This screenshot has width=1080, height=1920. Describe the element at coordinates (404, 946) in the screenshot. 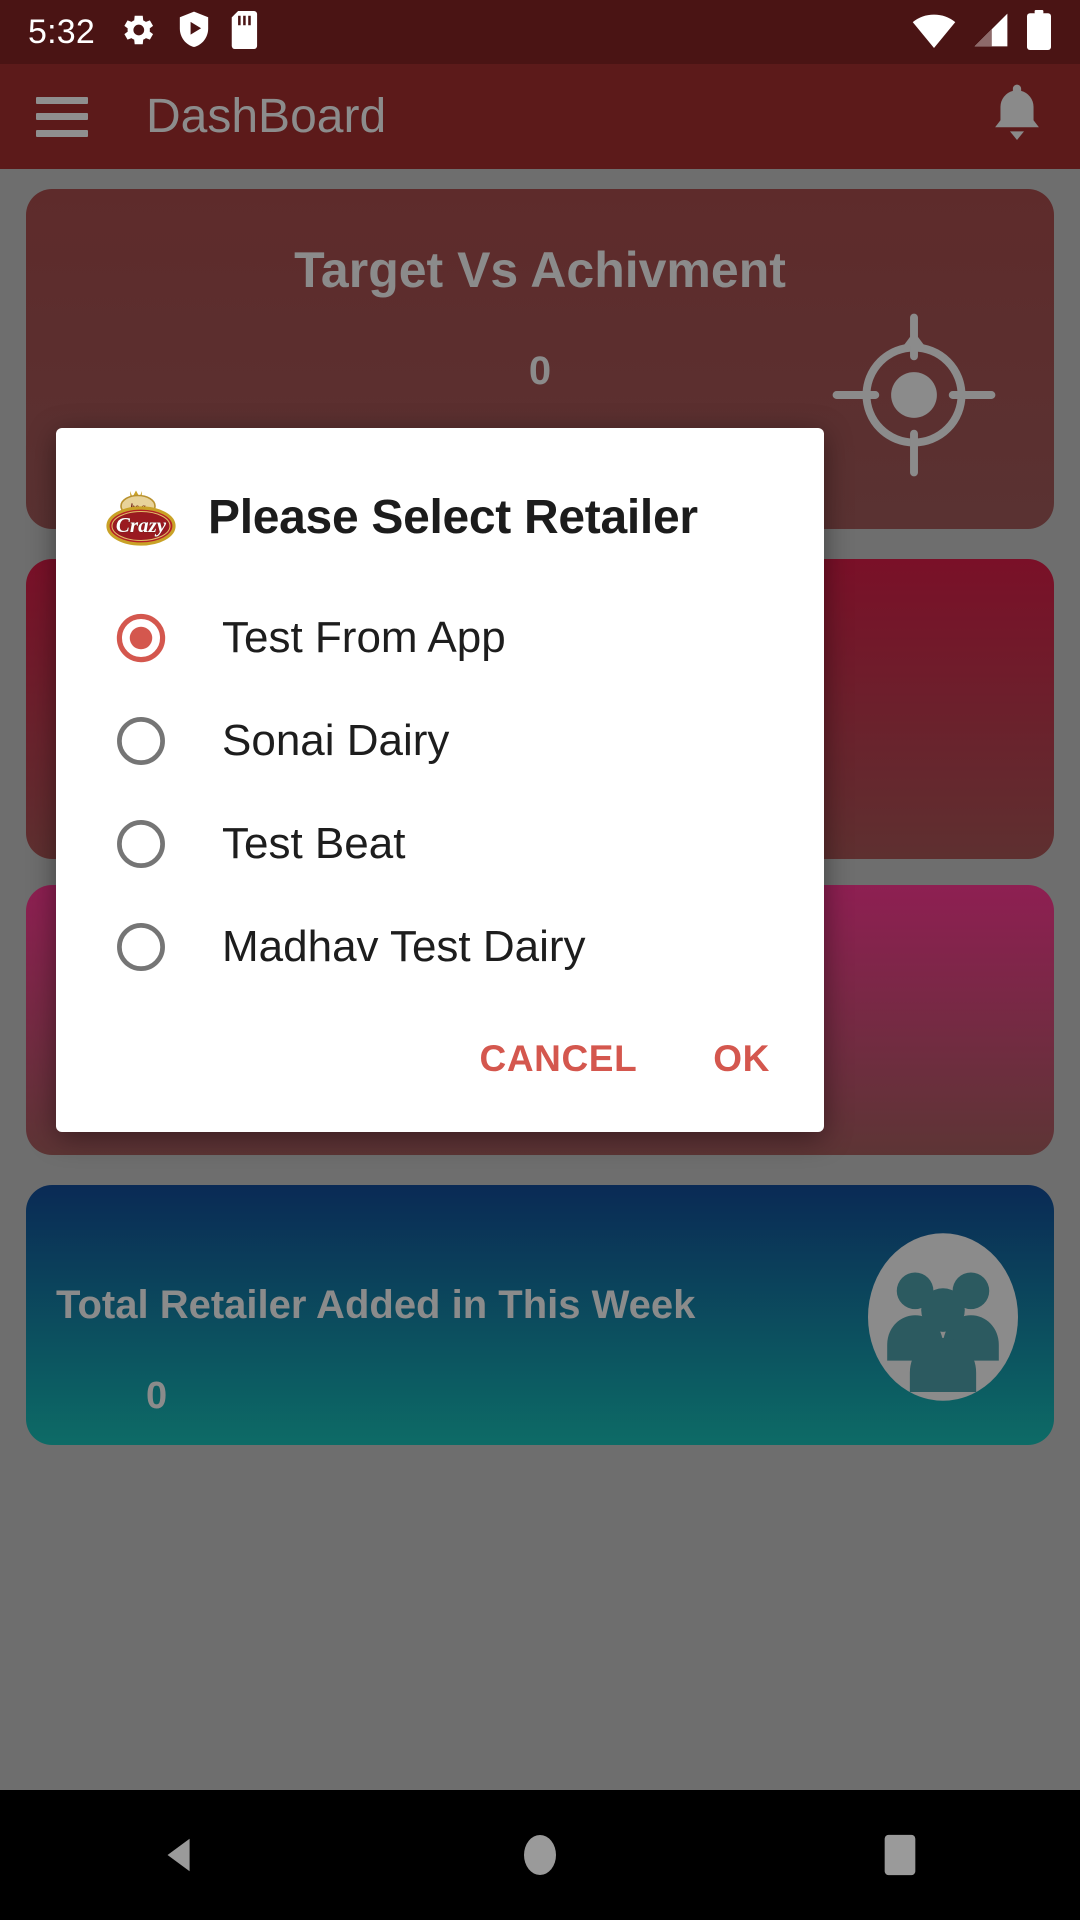

I see `option-label: Madhav Test Dairy` at that location.